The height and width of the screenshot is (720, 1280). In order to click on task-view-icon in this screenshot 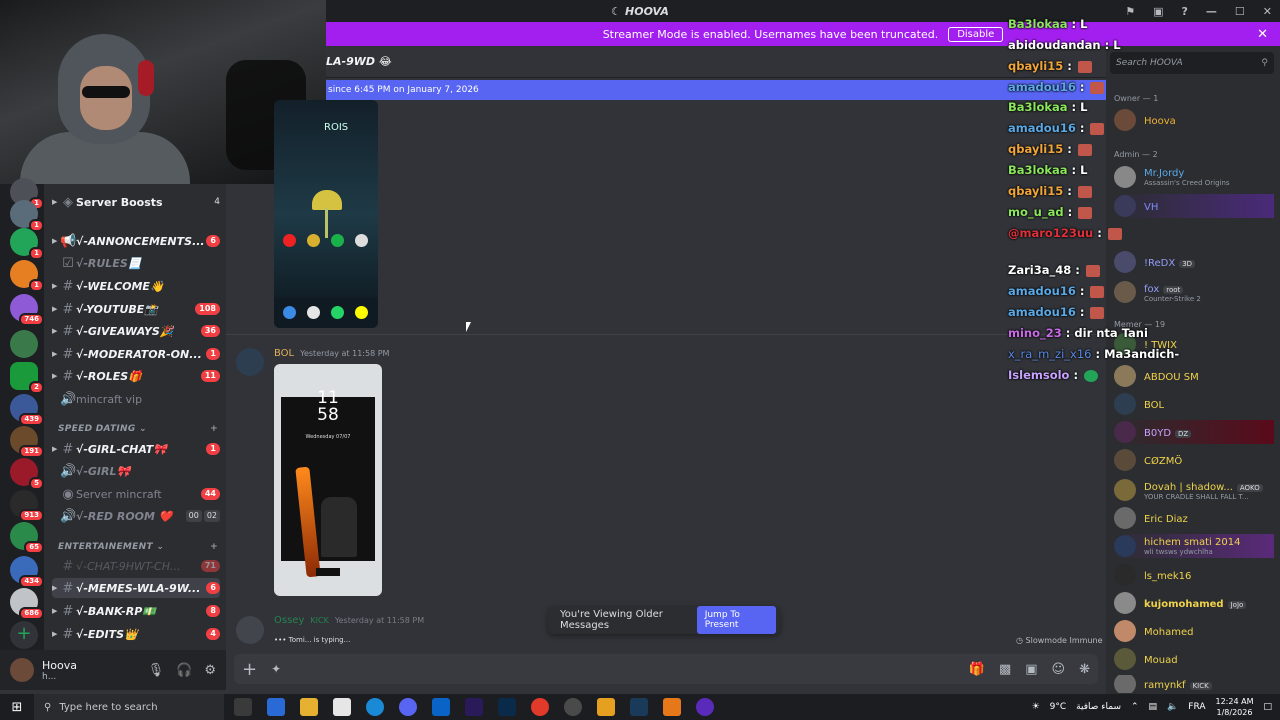, I will do `click(243, 707)`.